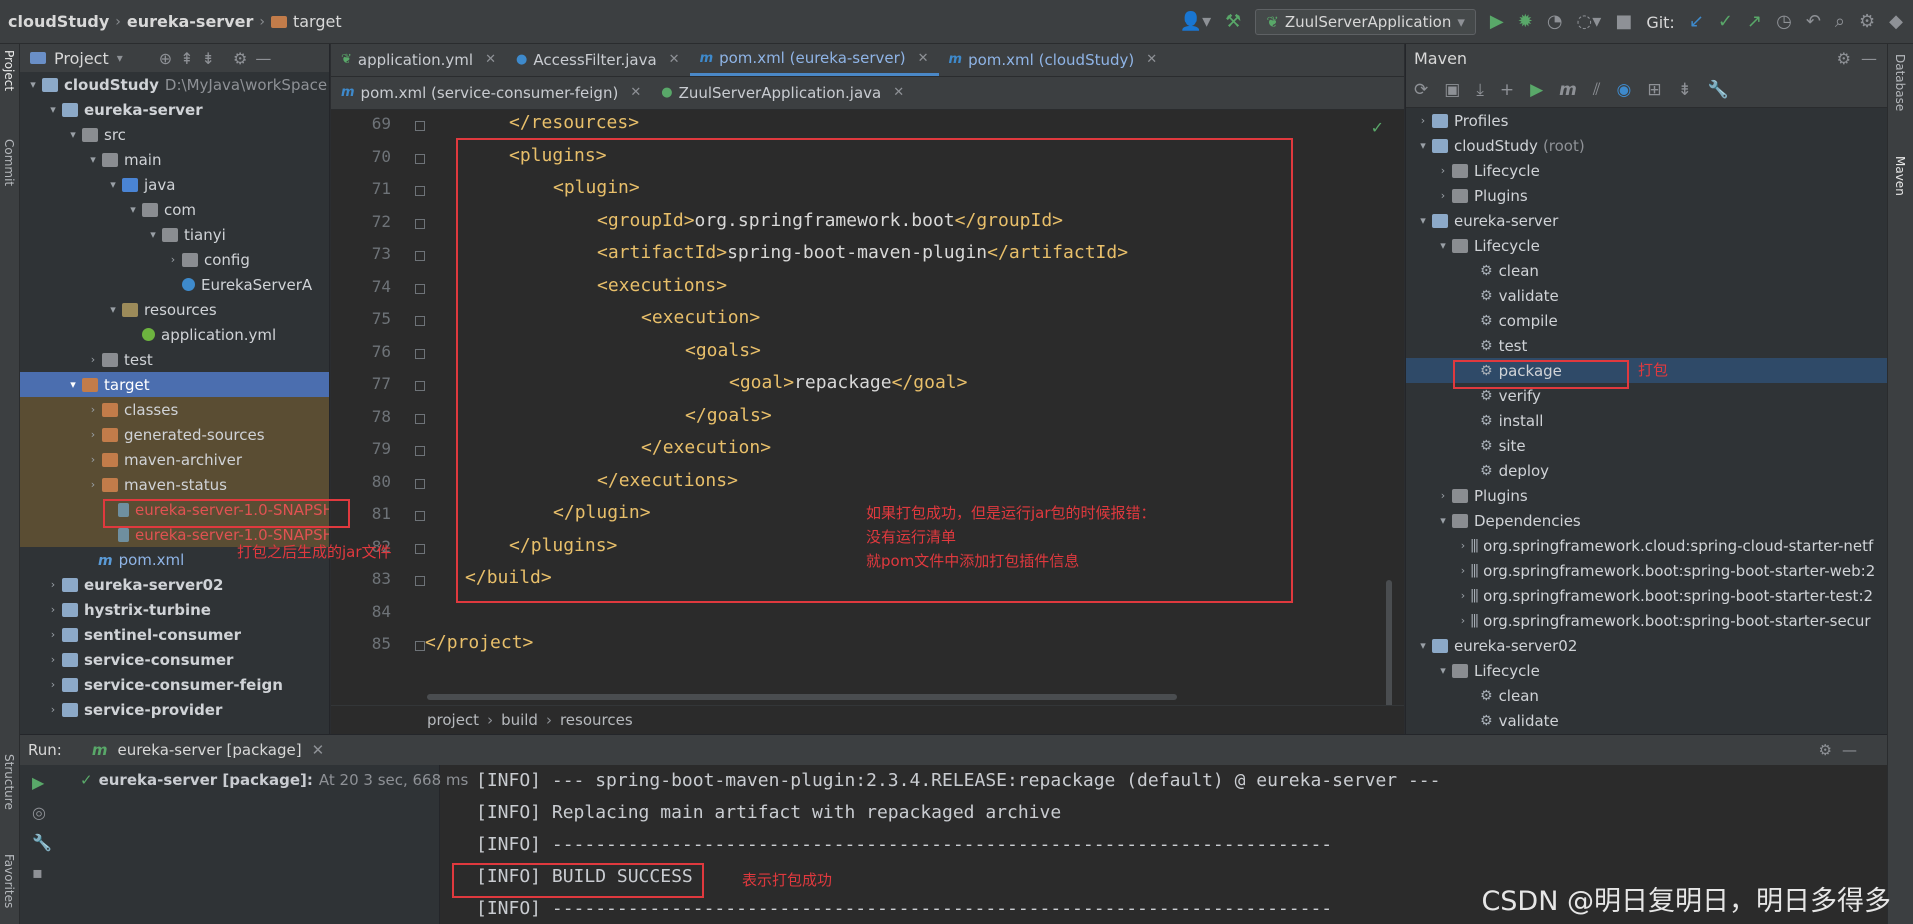 This screenshot has width=1913, height=924. I want to click on tree-item-eureka-server: ▾ eureka-server, so click(174, 109).